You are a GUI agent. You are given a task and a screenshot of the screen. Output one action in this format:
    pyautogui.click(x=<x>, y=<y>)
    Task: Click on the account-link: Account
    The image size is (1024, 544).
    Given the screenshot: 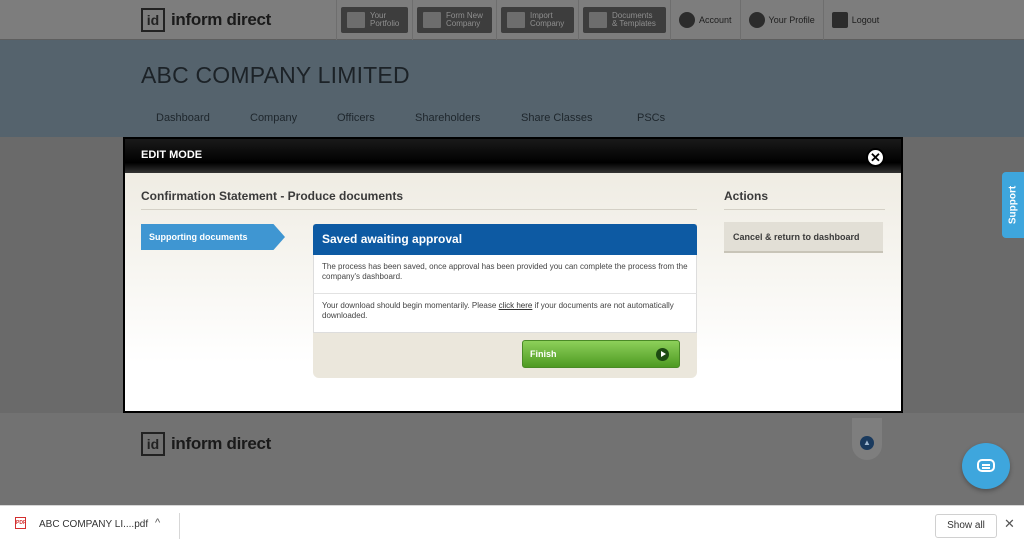 What is the action you would take?
    pyautogui.click(x=705, y=20)
    